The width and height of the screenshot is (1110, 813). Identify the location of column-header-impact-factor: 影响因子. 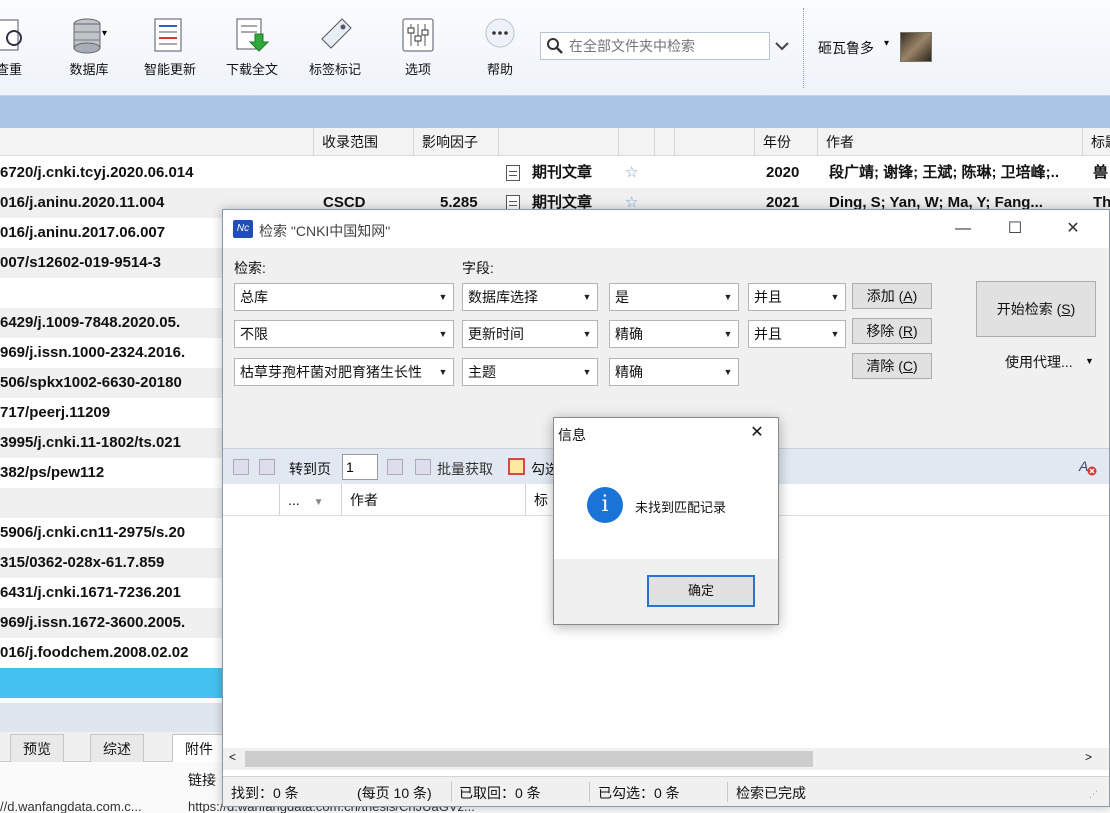
(455, 142).